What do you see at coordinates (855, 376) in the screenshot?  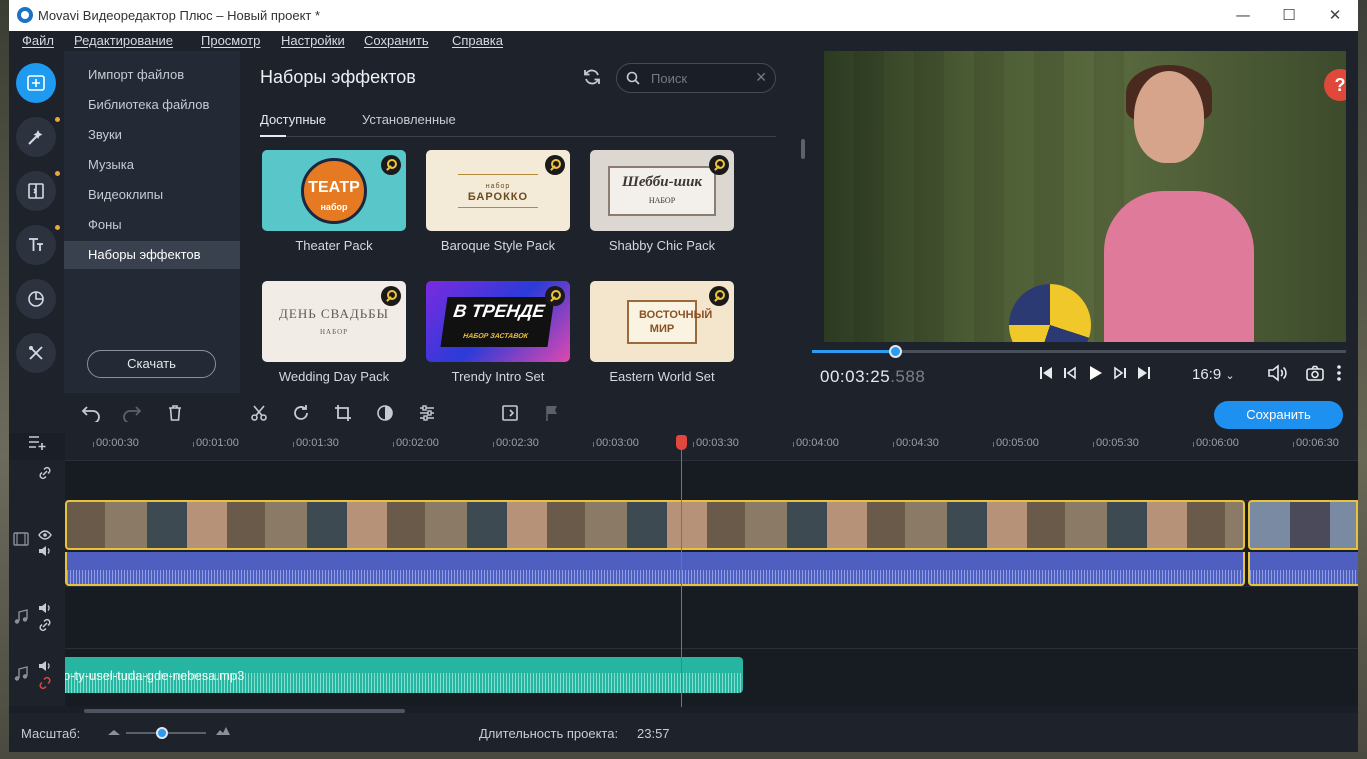 I see `timecode-main: 00:03:25` at bounding box center [855, 376].